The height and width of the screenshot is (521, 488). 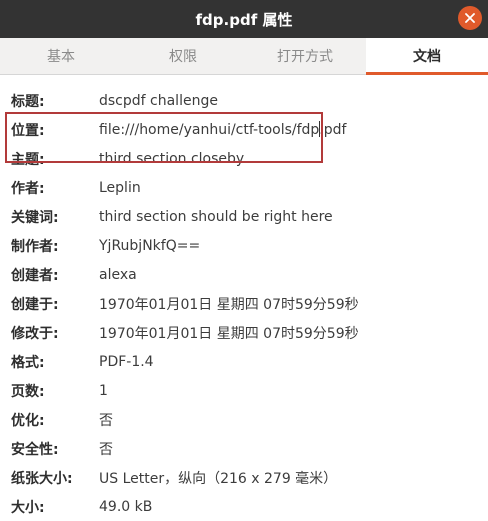 I want to click on property-row-security: 安全性: 否, so click(x=244, y=448).